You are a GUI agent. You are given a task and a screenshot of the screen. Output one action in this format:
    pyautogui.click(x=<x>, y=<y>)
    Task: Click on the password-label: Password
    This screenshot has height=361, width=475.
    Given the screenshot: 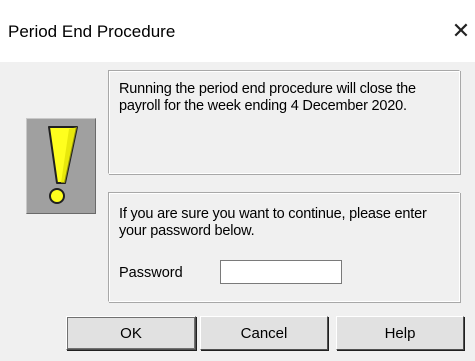 What is the action you would take?
    pyautogui.click(x=151, y=273)
    